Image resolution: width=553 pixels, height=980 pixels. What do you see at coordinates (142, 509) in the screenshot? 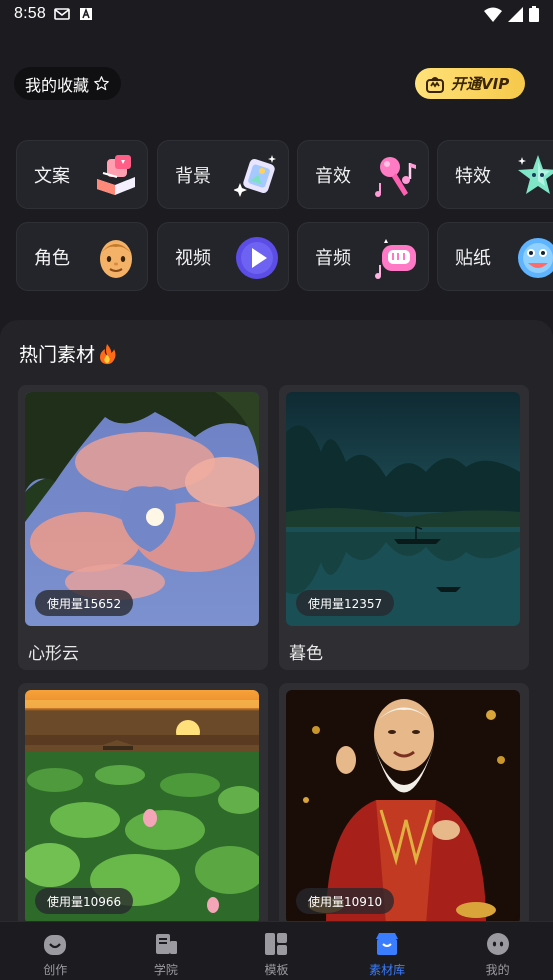
I see `material-thumbnail-heart-cloud: 使用量15652` at bounding box center [142, 509].